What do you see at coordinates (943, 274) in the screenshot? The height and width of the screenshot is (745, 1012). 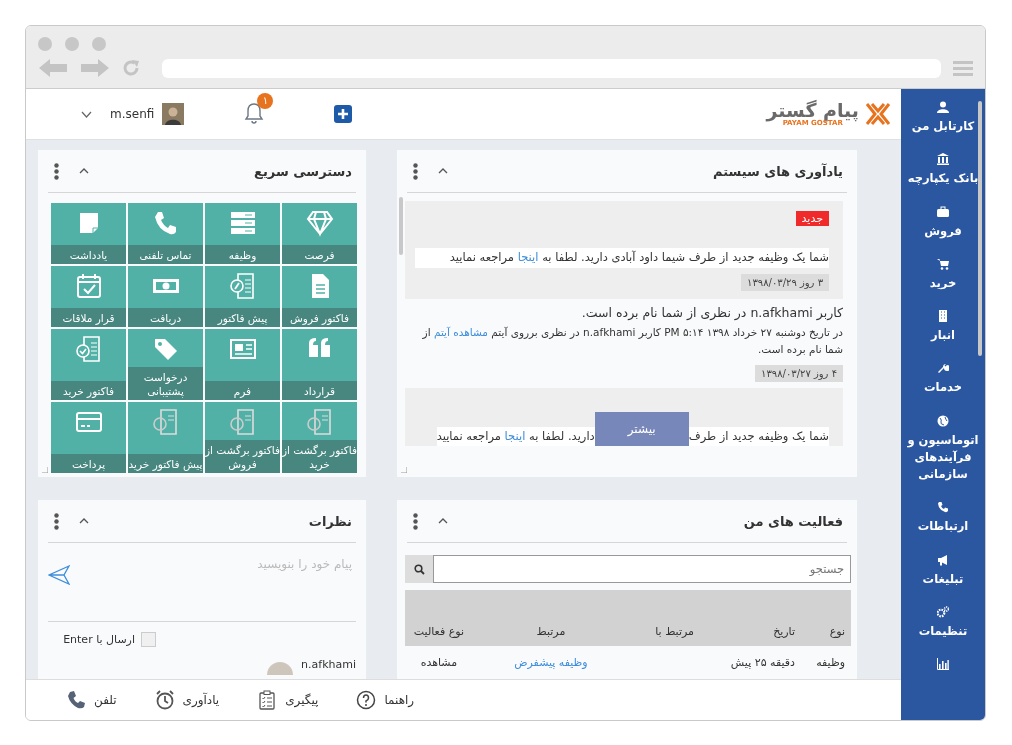 I see `sidebar-item: خرید` at bounding box center [943, 274].